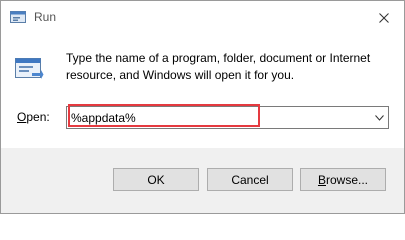 This screenshot has width=405, height=240. I want to click on close-icon, so click(384, 17).